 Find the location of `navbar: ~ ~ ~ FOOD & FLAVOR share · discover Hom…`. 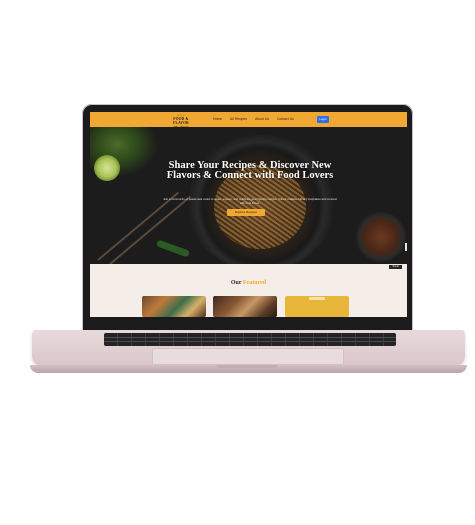

navbar: ~ ~ ~ FOOD & FLAVOR share · discover Hom… is located at coordinates (248, 120).